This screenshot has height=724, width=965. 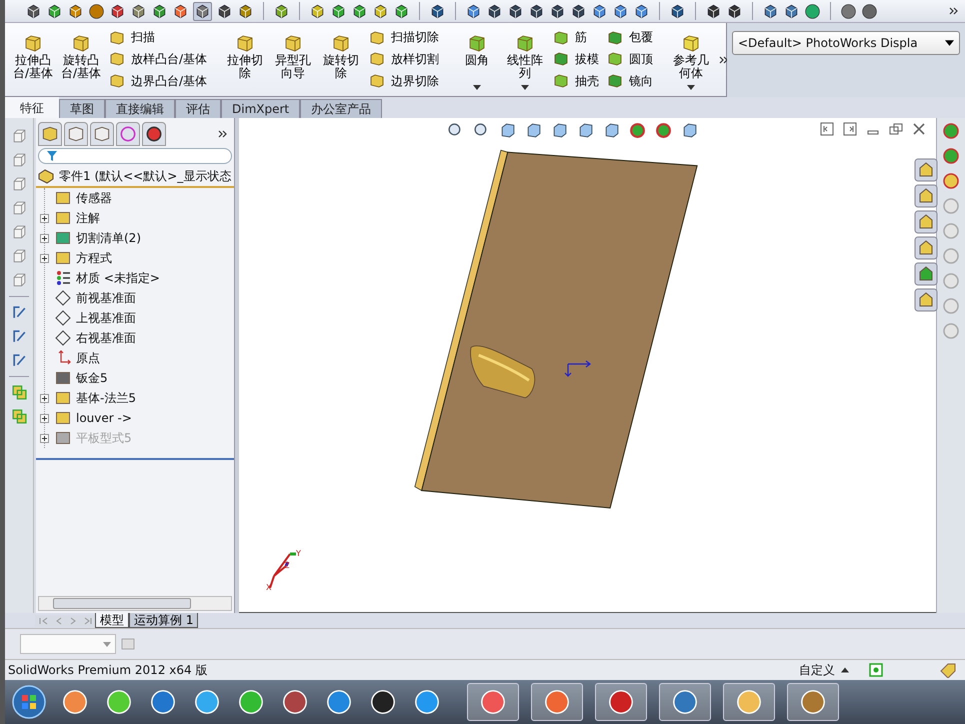 I want to click on ribbon-command: 参考几何体, so click(x=691, y=59).